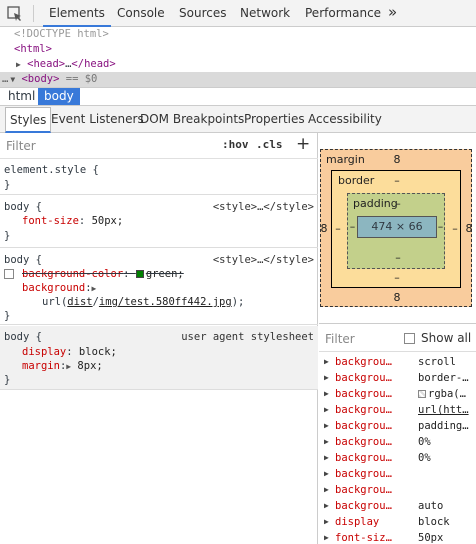  I want to click on box-model-content: 474 × 66, so click(397, 227).